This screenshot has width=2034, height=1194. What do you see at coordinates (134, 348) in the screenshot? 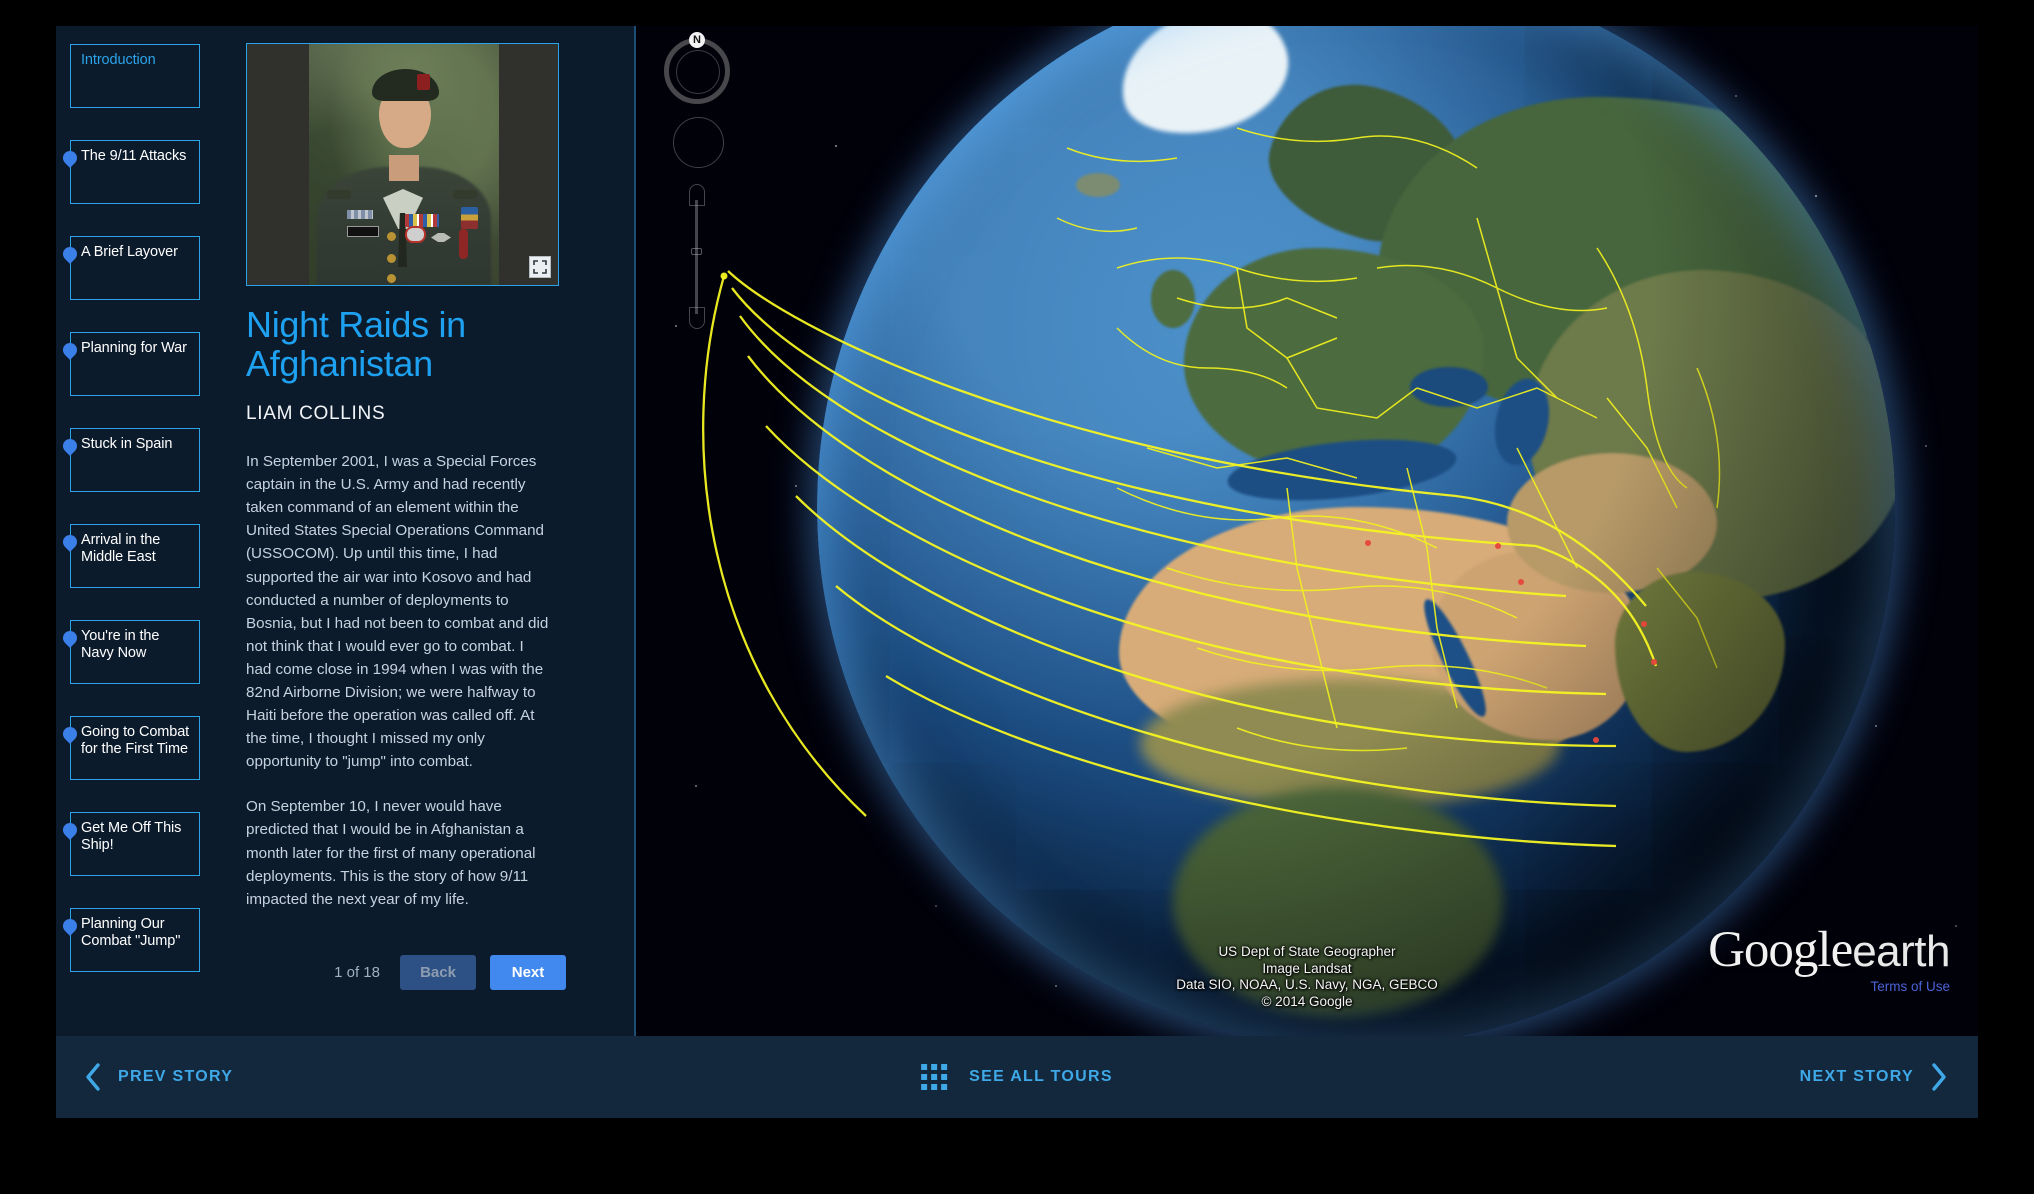
I see `chapter-label: Planning for War` at bounding box center [134, 348].